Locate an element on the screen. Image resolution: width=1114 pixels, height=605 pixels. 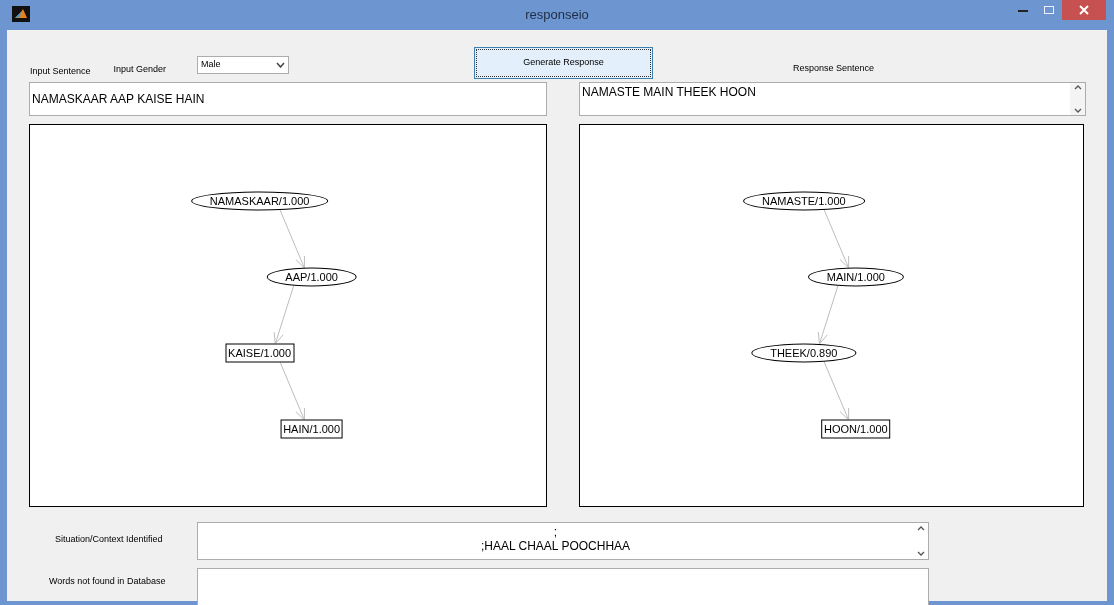
ellipse-node: NAMASKAAR/1.000 is located at coordinates (259, 201).